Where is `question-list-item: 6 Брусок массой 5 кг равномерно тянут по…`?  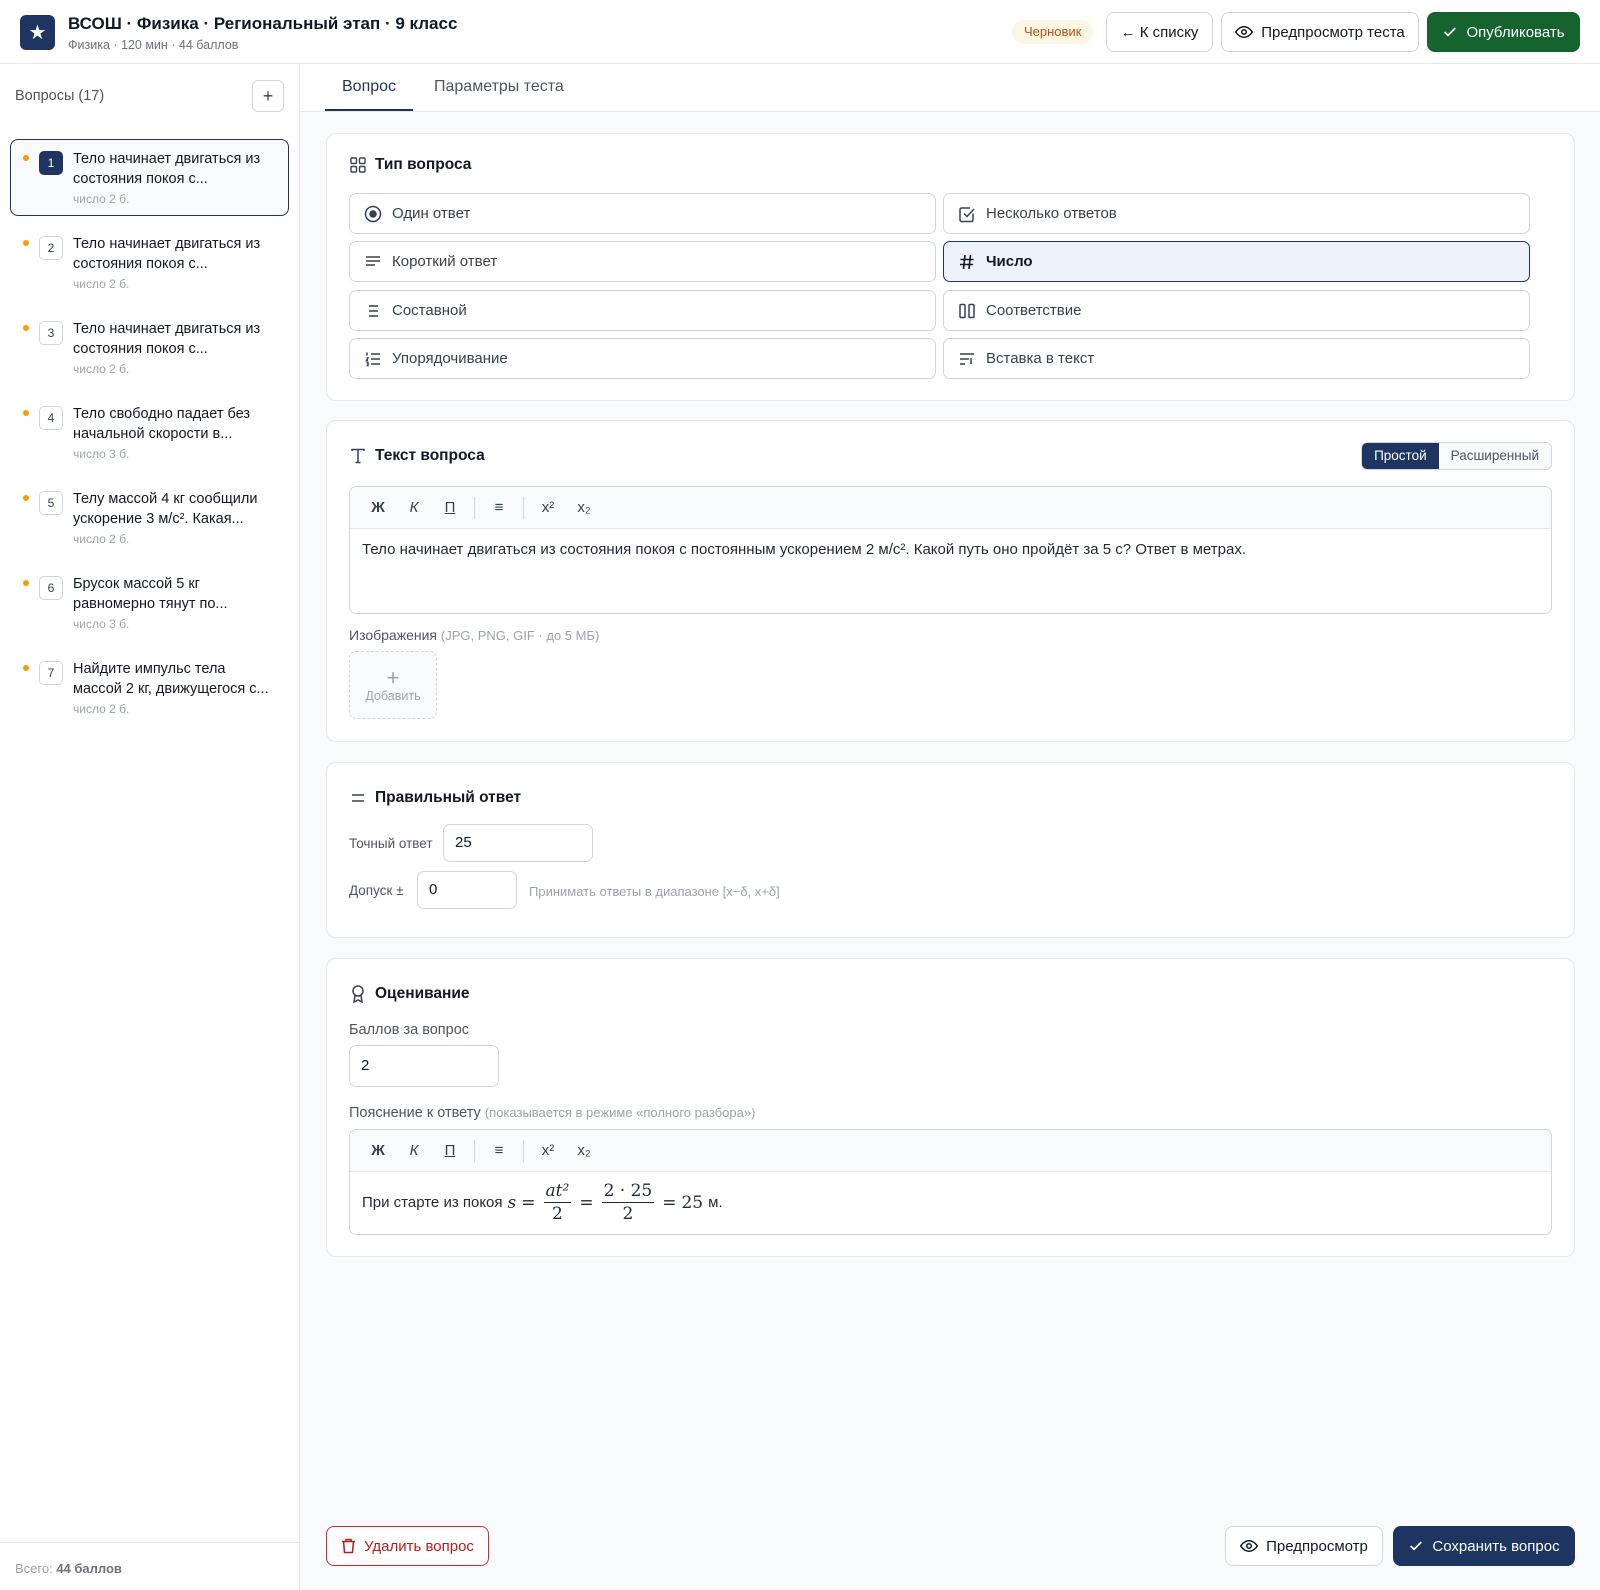 question-list-item: 6 Брусок массой 5 кг равномерно тянут по… is located at coordinates (149, 602).